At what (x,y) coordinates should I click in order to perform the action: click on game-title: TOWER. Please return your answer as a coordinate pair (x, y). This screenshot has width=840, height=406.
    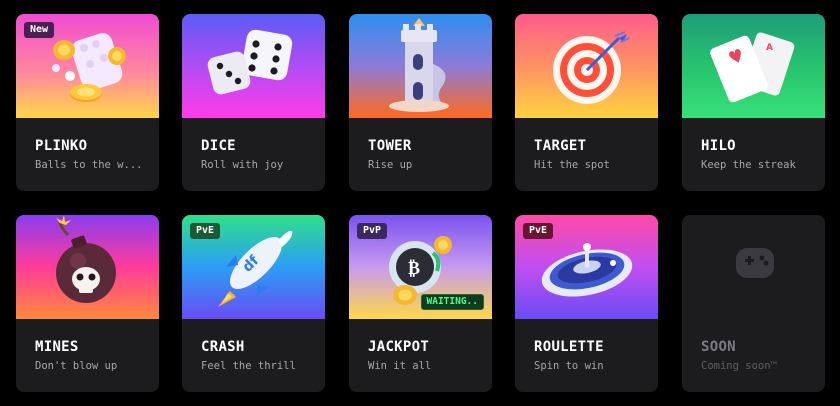
    Looking at the image, I should click on (390, 146).